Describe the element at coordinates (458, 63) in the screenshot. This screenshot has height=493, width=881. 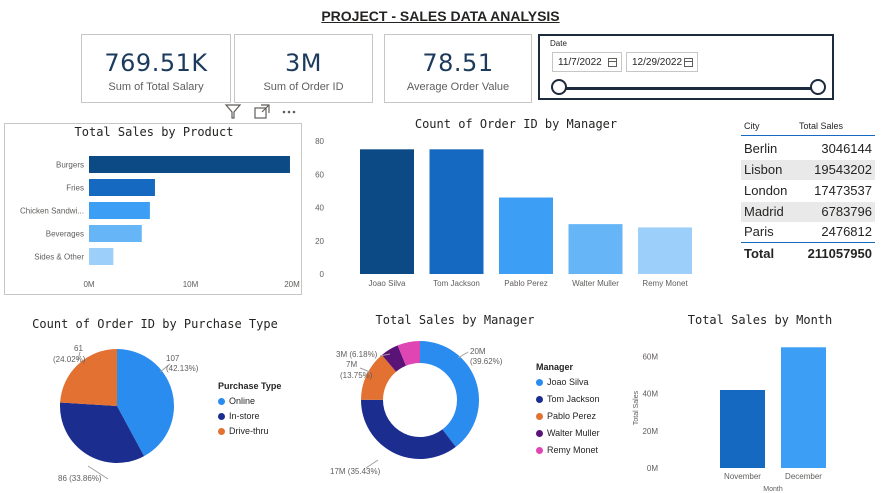
I see `kpi-value: 78.51` at that location.